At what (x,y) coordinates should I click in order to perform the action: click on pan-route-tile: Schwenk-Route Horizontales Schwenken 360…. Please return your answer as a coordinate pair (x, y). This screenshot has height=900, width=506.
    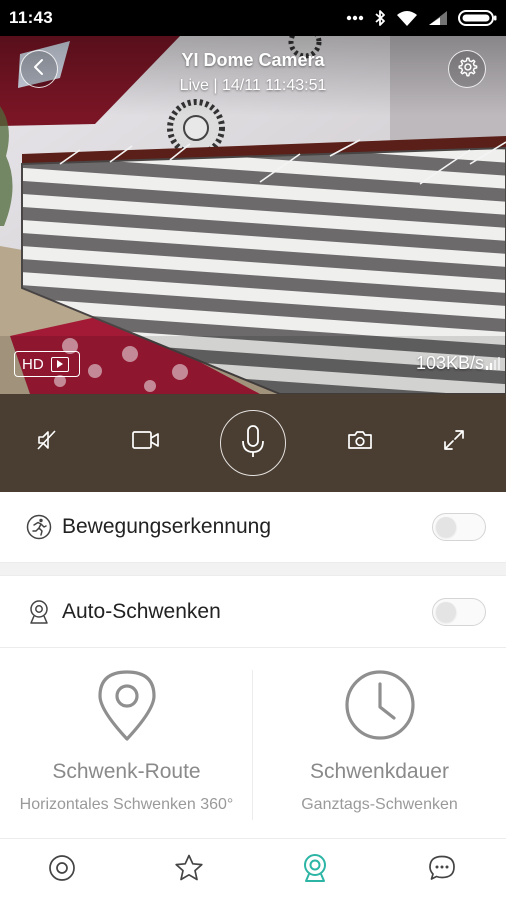
    Looking at the image, I should click on (126, 743).